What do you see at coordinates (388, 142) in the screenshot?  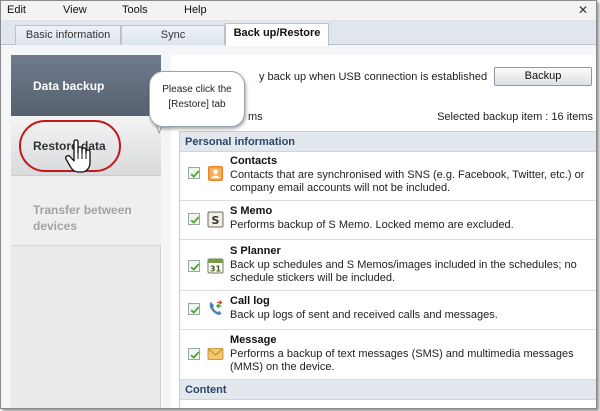 I see `section-header-personal-information: Personal information` at bounding box center [388, 142].